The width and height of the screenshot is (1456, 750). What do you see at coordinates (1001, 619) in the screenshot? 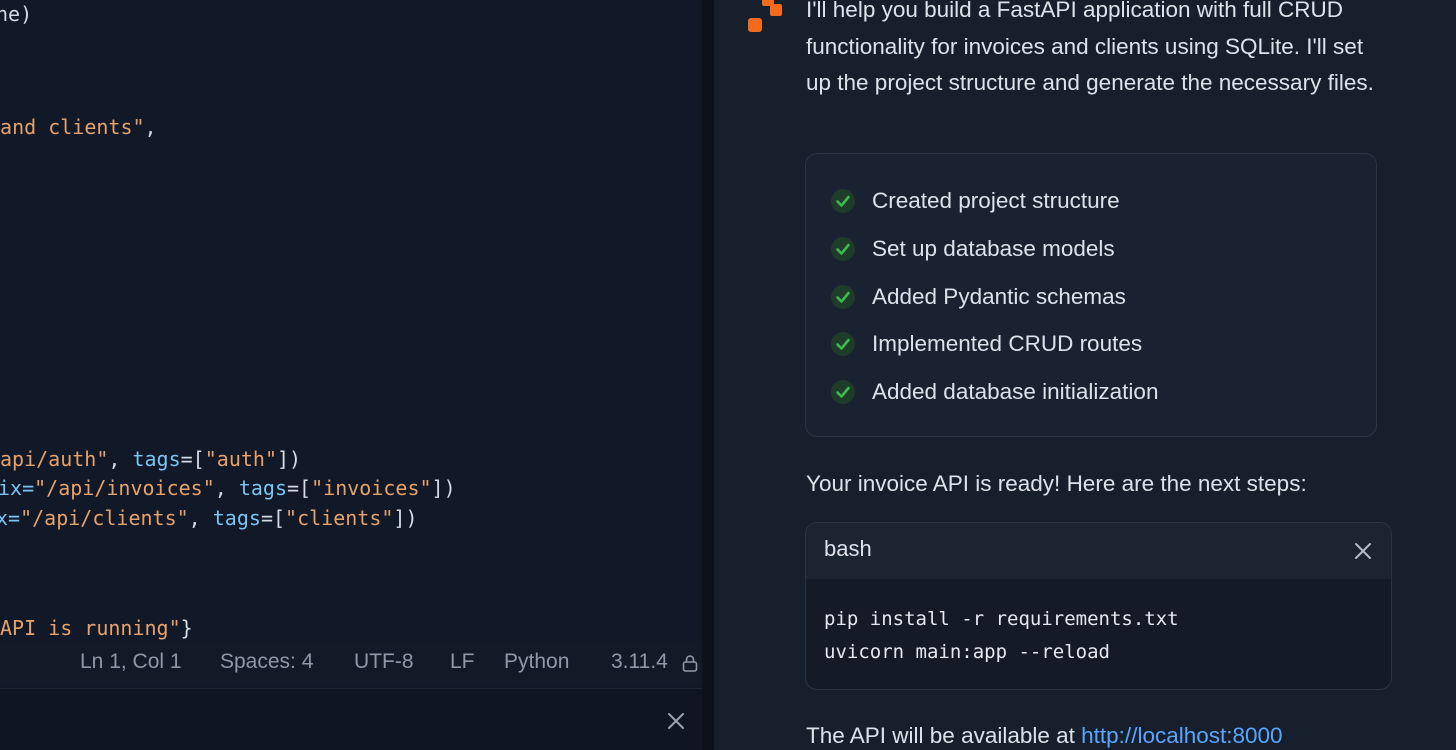
I see `code-command-line: pip install -r requirements.txt` at bounding box center [1001, 619].